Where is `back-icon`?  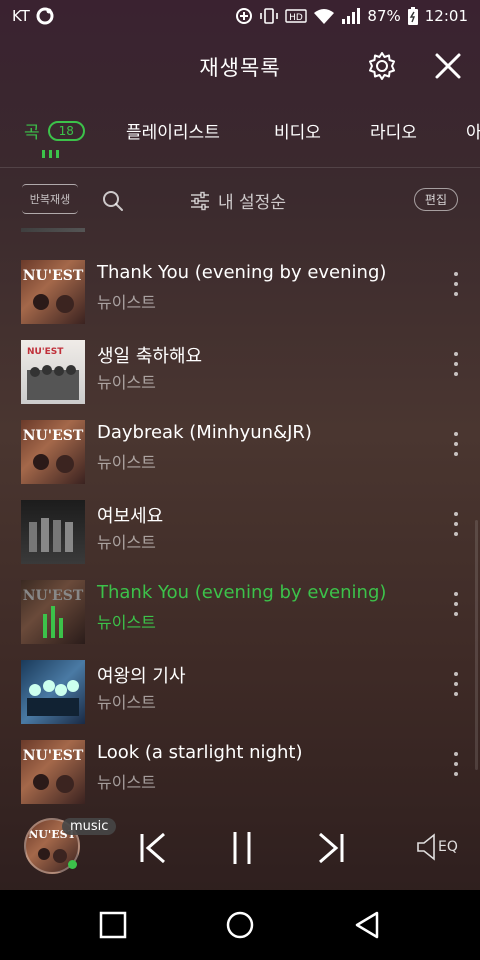
back-icon is located at coordinates (367, 925).